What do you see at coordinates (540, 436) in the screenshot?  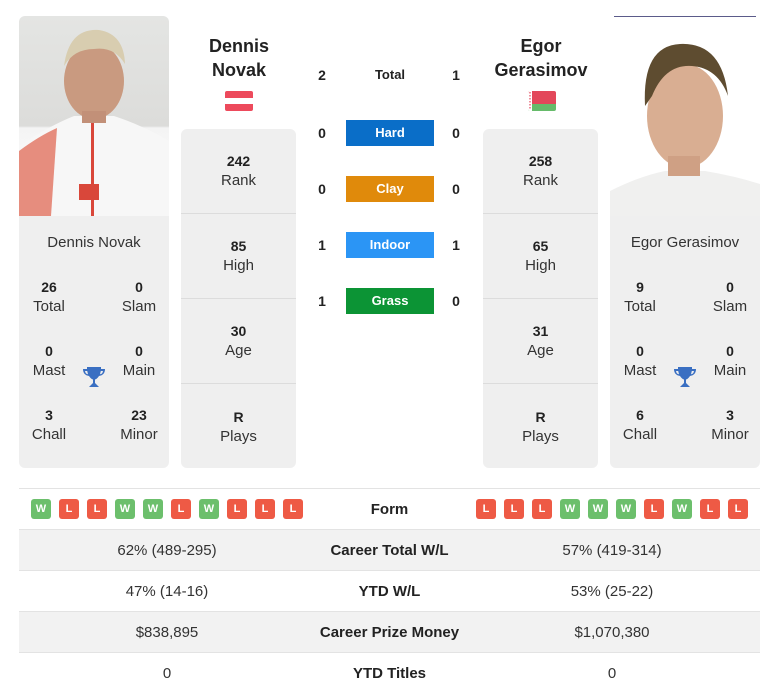 I see `player2-plays-label: Plays` at bounding box center [540, 436].